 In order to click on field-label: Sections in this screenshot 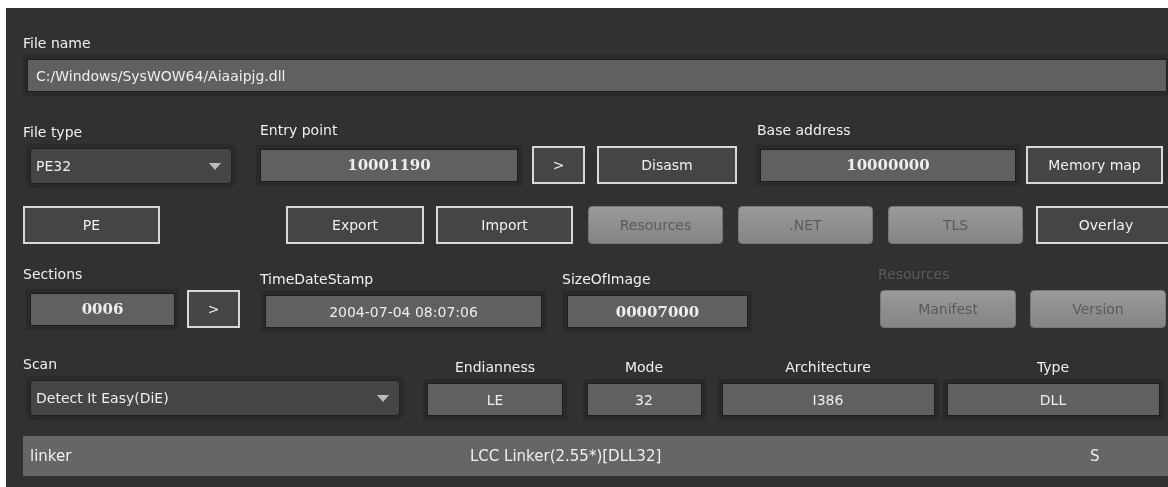, I will do `click(53, 274)`.